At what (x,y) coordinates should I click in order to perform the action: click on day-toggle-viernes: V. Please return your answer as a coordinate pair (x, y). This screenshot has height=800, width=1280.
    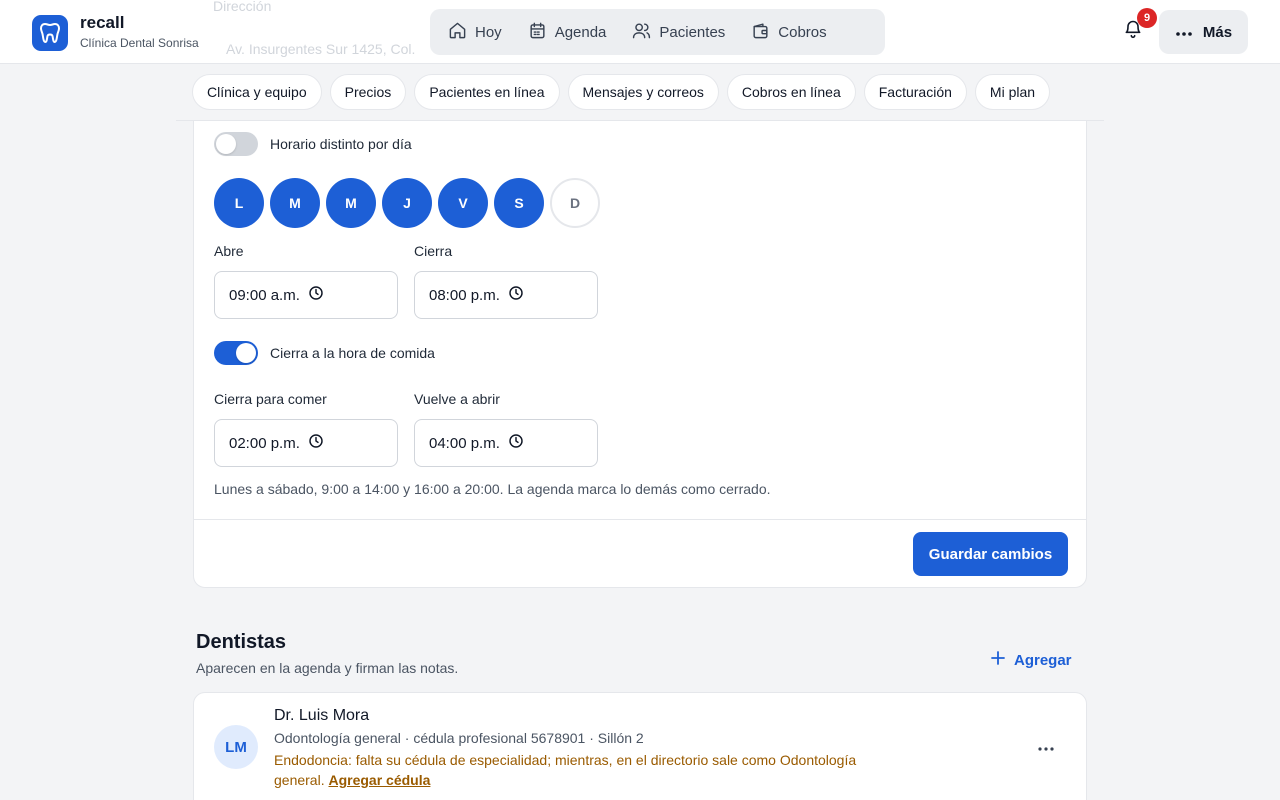
    Looking at the image, I should click on (463, 203).